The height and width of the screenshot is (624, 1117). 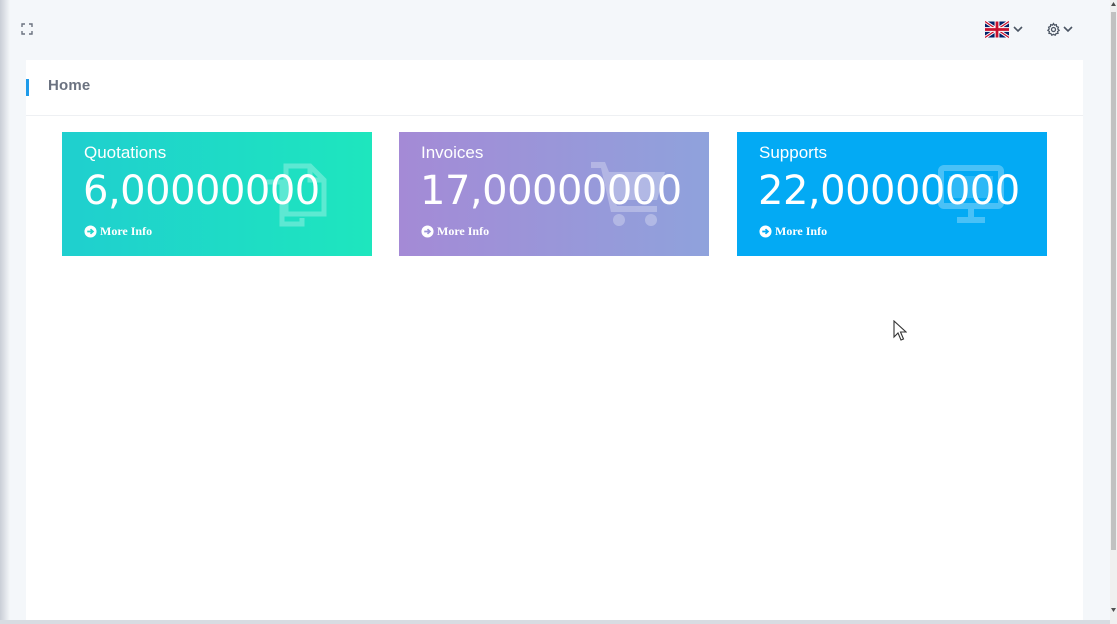 What do you see at coordinates (551, 191) in the screenshot?
I see `stat-value: 17,00000000` at bounding box center [551, 191].